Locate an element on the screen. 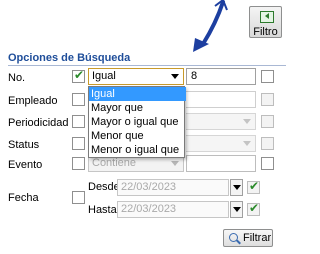 The width and height of the screenshot is (320, 254). no-value-input: 8 is located at coordinates (221, 76).